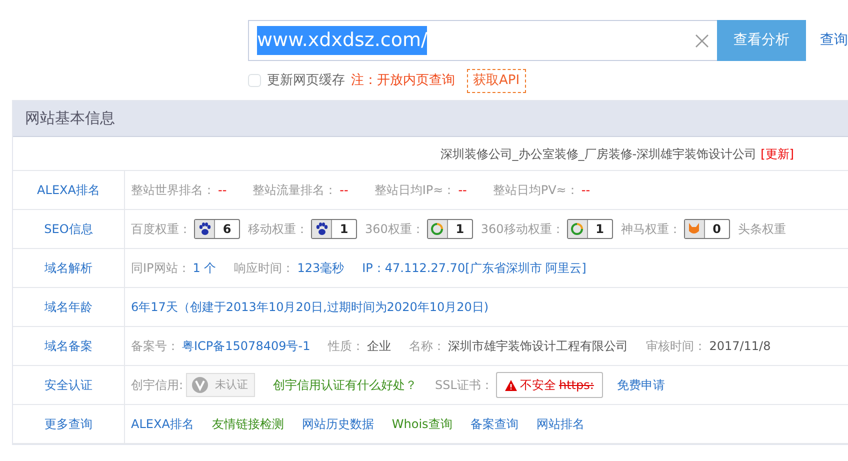 This screenshot has width=848, height=461. What do you see at coordinates (68, 268) in the screenshot?
I see `row-label: 域名解析` at bounding box center [68, 268].